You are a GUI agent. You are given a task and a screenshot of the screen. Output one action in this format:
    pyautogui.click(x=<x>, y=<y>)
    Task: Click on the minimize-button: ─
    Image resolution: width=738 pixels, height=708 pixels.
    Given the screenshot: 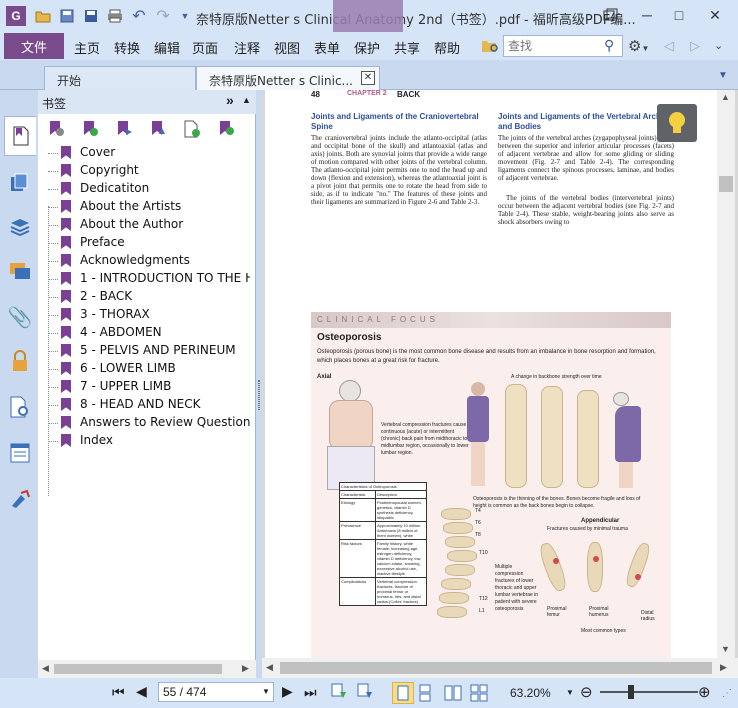 What is the action you would take?
    pyautogui.click(x=647, y=15)
    